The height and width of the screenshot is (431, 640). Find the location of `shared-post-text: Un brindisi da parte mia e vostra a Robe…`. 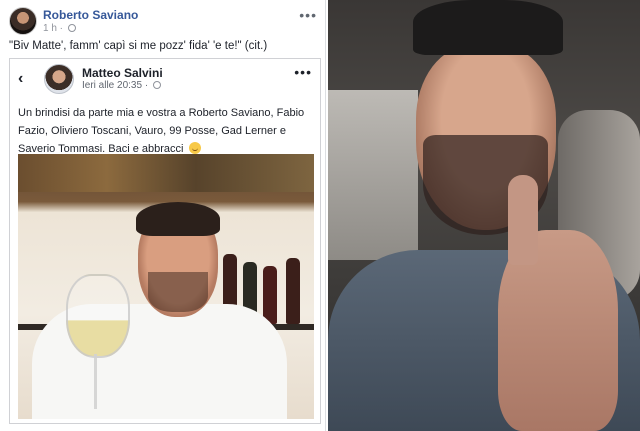

shared-post-text: Un brindisi da parte mia e vostra a Robe… is located at coordinates (165, 131).